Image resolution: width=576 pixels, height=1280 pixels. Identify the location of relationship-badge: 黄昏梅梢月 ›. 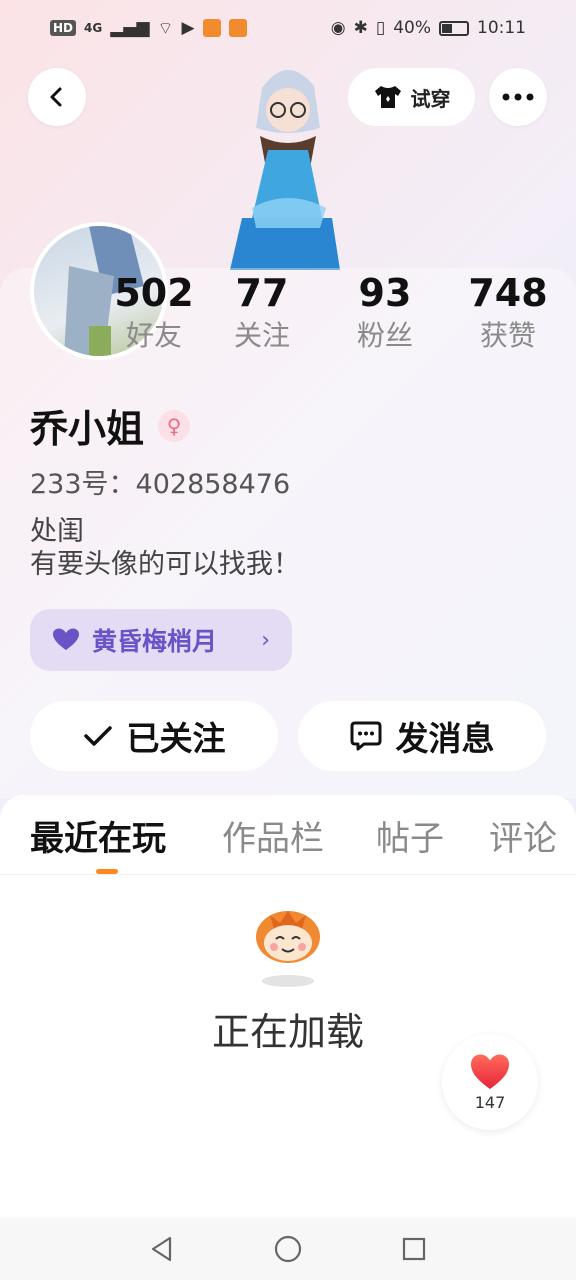
(161, 640).